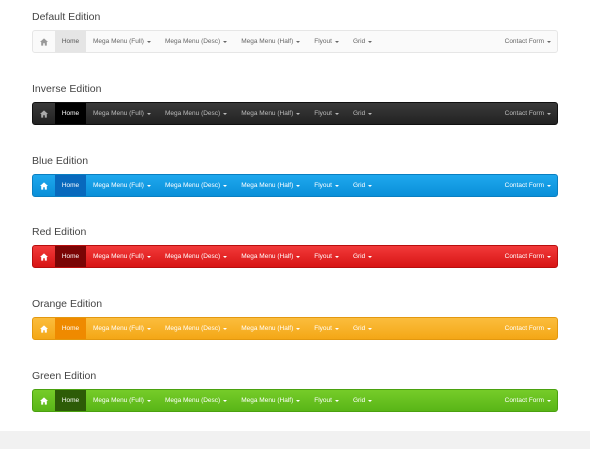  Describe the element at coordinates (67, 304) in the screenshot. I see `section-title: Orange Edition` at that location.